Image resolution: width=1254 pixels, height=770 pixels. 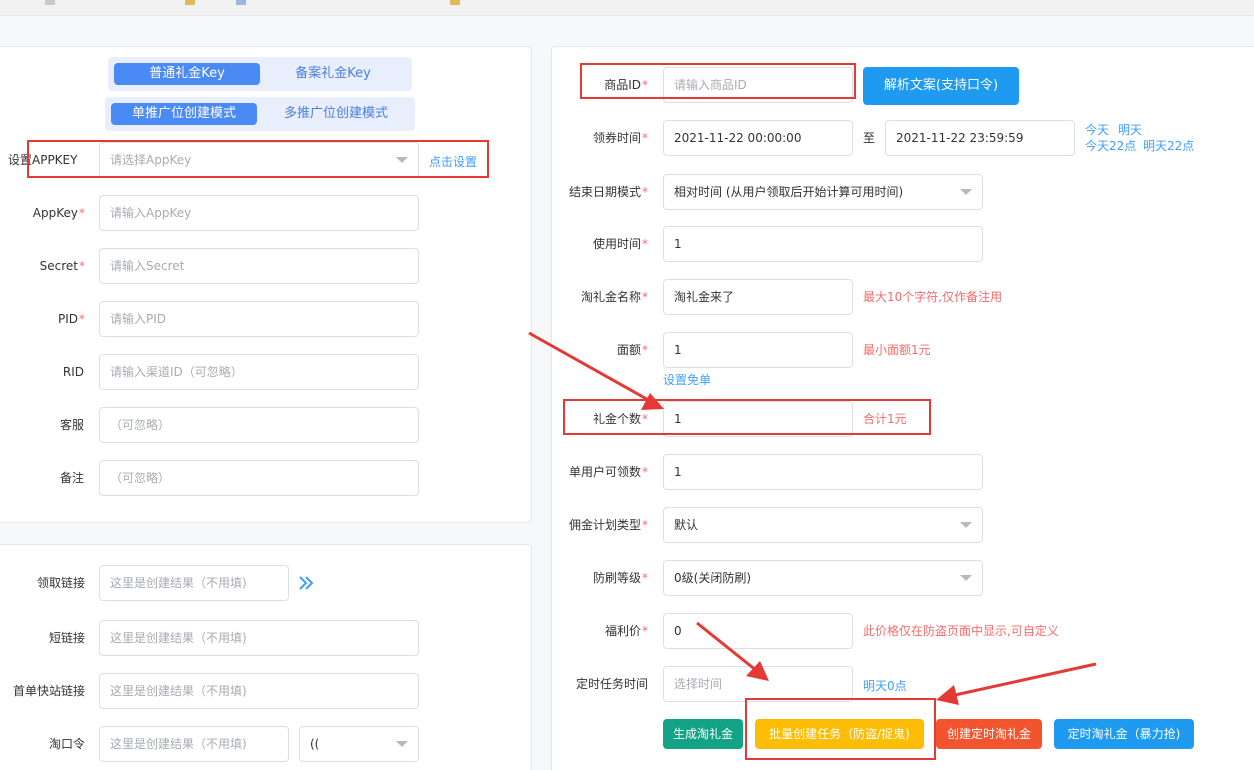 I want to click on amount-input: 1, so click(x=758, y=350).